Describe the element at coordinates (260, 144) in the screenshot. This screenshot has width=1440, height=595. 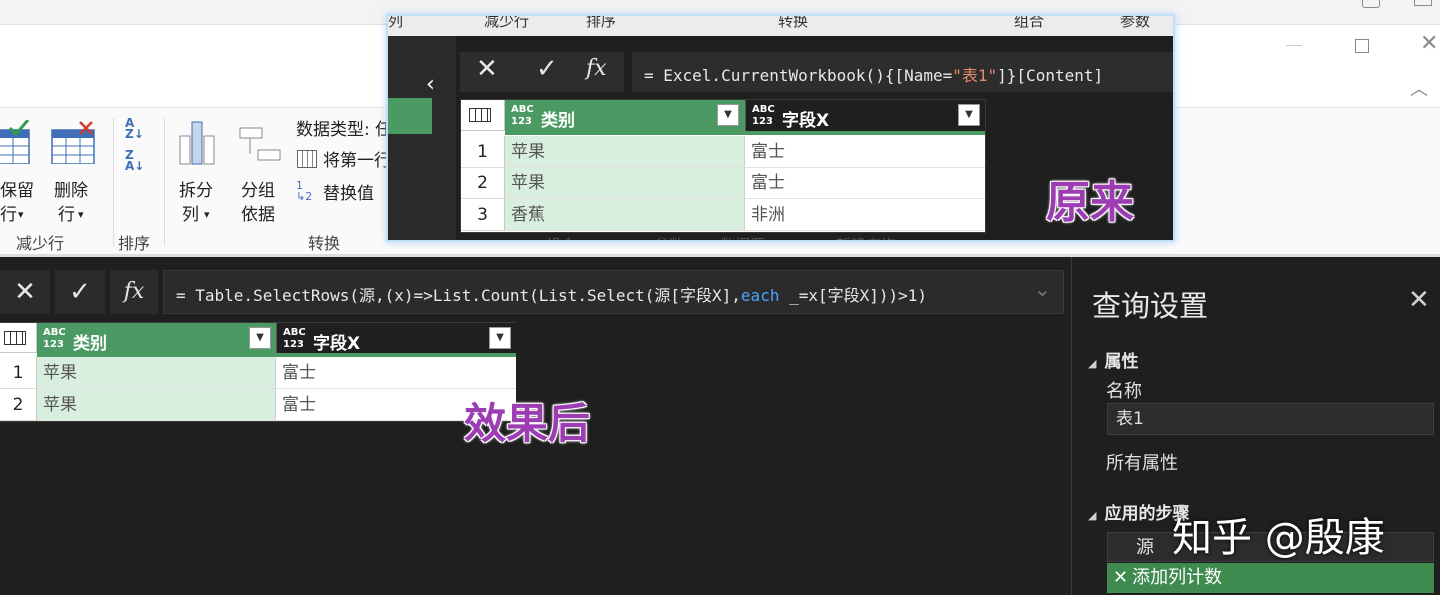
I see `group-by-icon` at that location.